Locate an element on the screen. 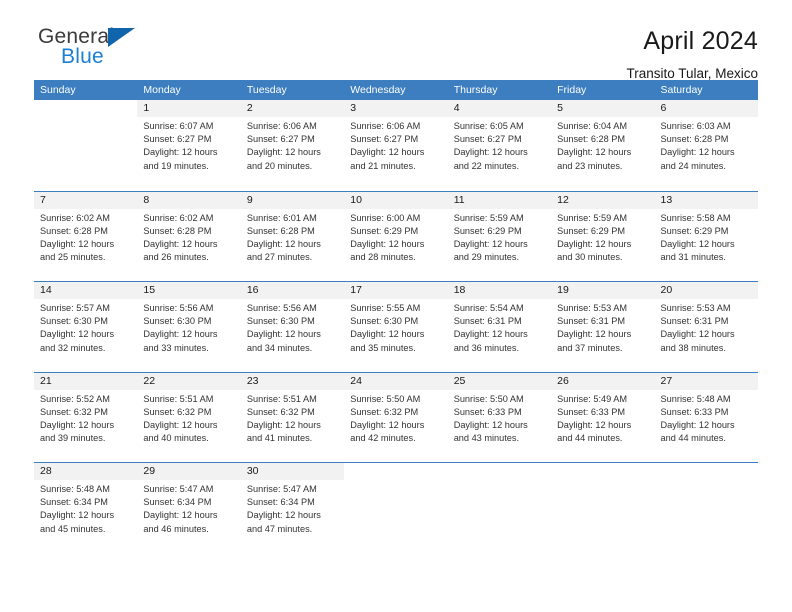 Image resolution: width=792 pixels, height=612 pixels. day-number: 17 is located at coordinates (356, 290).